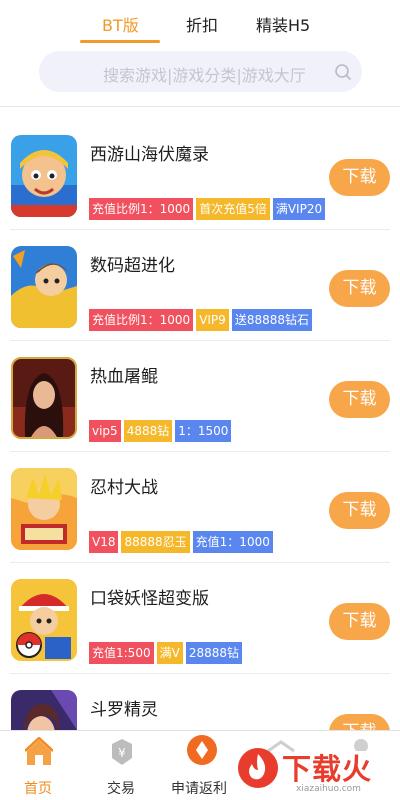  What do you see at coordinates (203, 431) in the screenshot?
I see `tag: 1：1500` at bounding box center [203, 431].